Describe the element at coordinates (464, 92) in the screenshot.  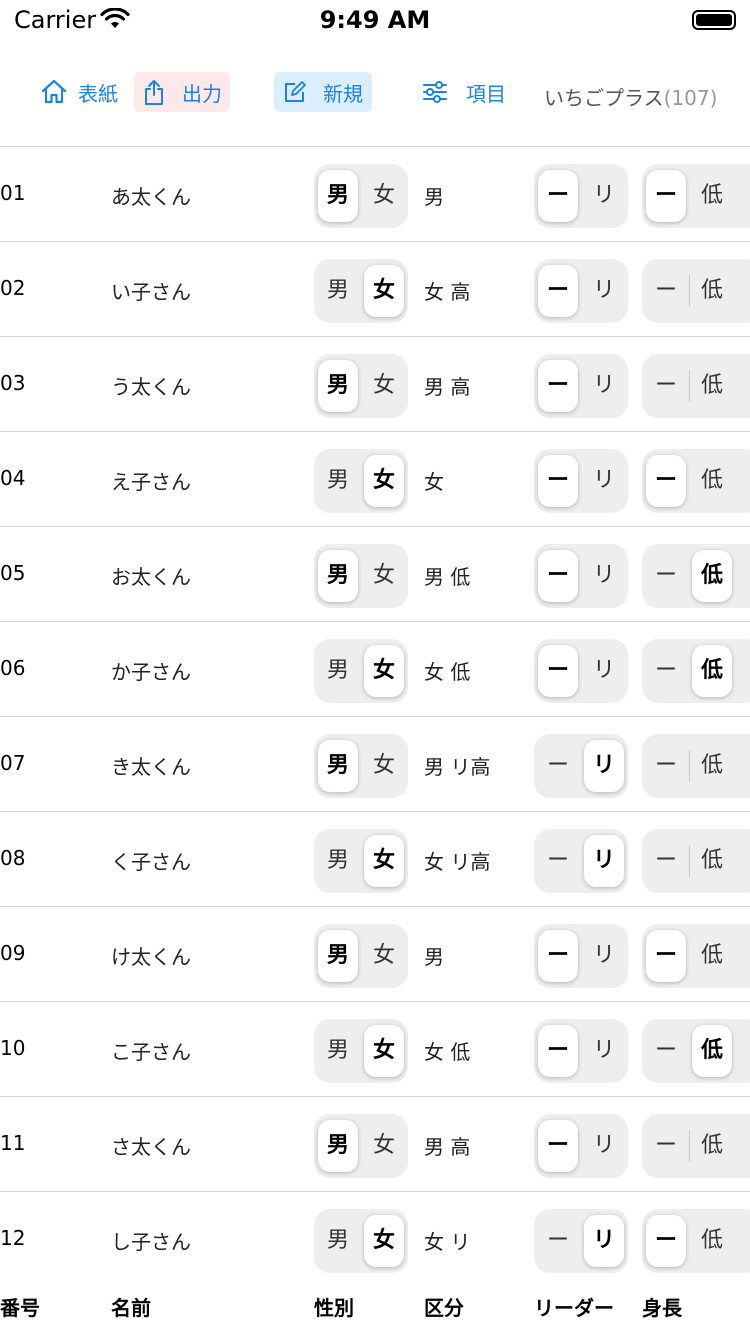
I see `items-button: 項目` at that location.